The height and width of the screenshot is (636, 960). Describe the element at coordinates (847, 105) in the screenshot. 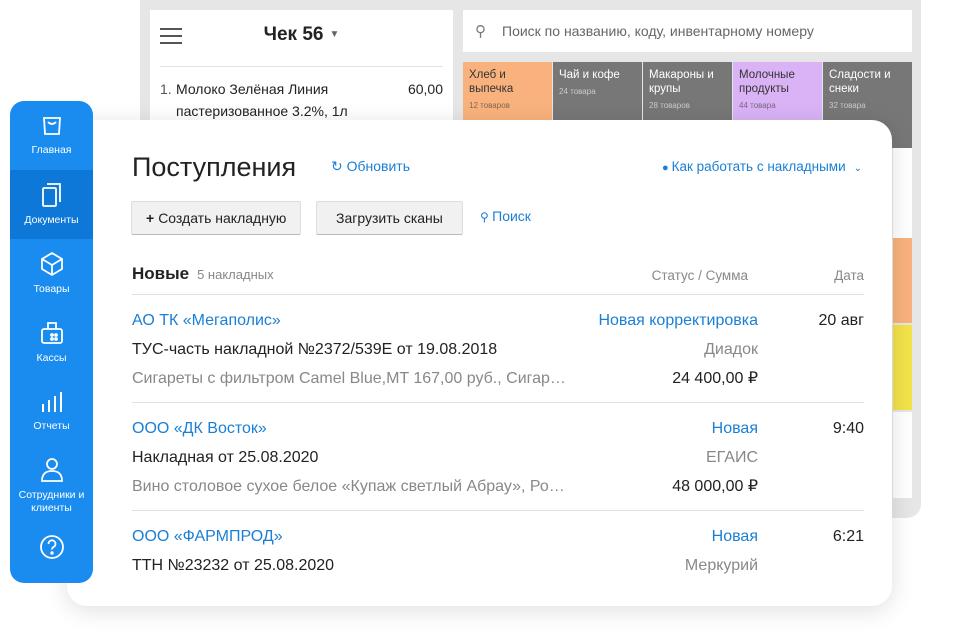

I see `category-count: 32 товара` at that location.